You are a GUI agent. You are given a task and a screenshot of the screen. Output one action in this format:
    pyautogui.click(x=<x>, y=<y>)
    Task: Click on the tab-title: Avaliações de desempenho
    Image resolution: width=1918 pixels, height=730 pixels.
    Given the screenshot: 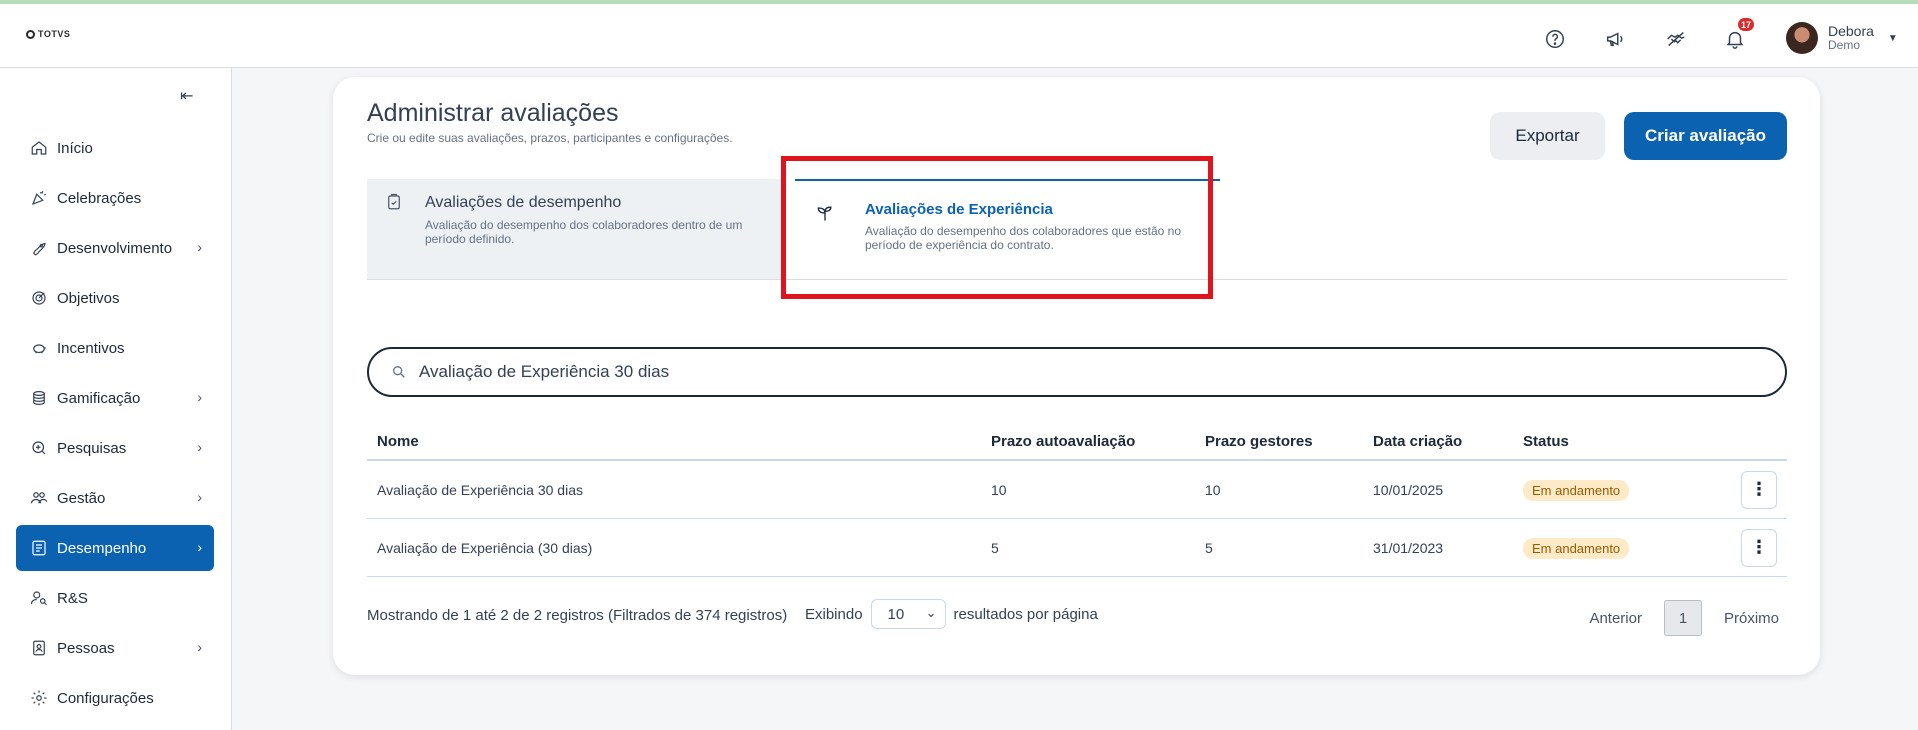 What is the action you would take?
    pyautogui.click(x=523, y=202)
    